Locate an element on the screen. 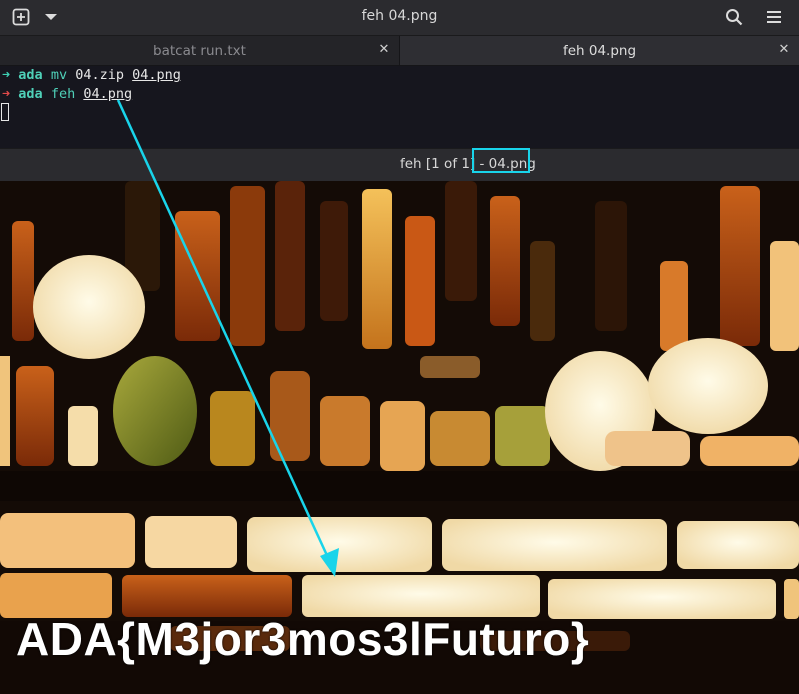 This screenshot has height=694, width=799. filename-highlight-box is located at coordinates (501, 160).